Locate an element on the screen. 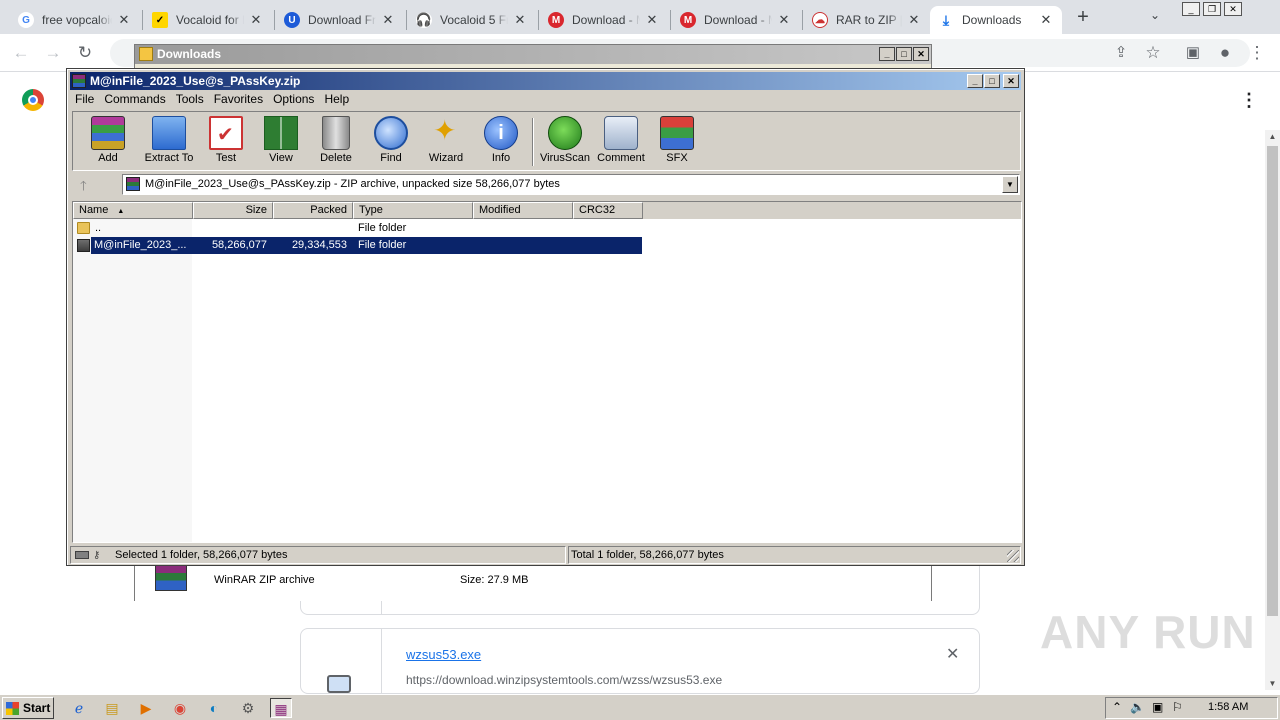 The width and height of the screenshot is (1280, 720). column-header-name: Name ▲ is located at coordinates (133, 210).